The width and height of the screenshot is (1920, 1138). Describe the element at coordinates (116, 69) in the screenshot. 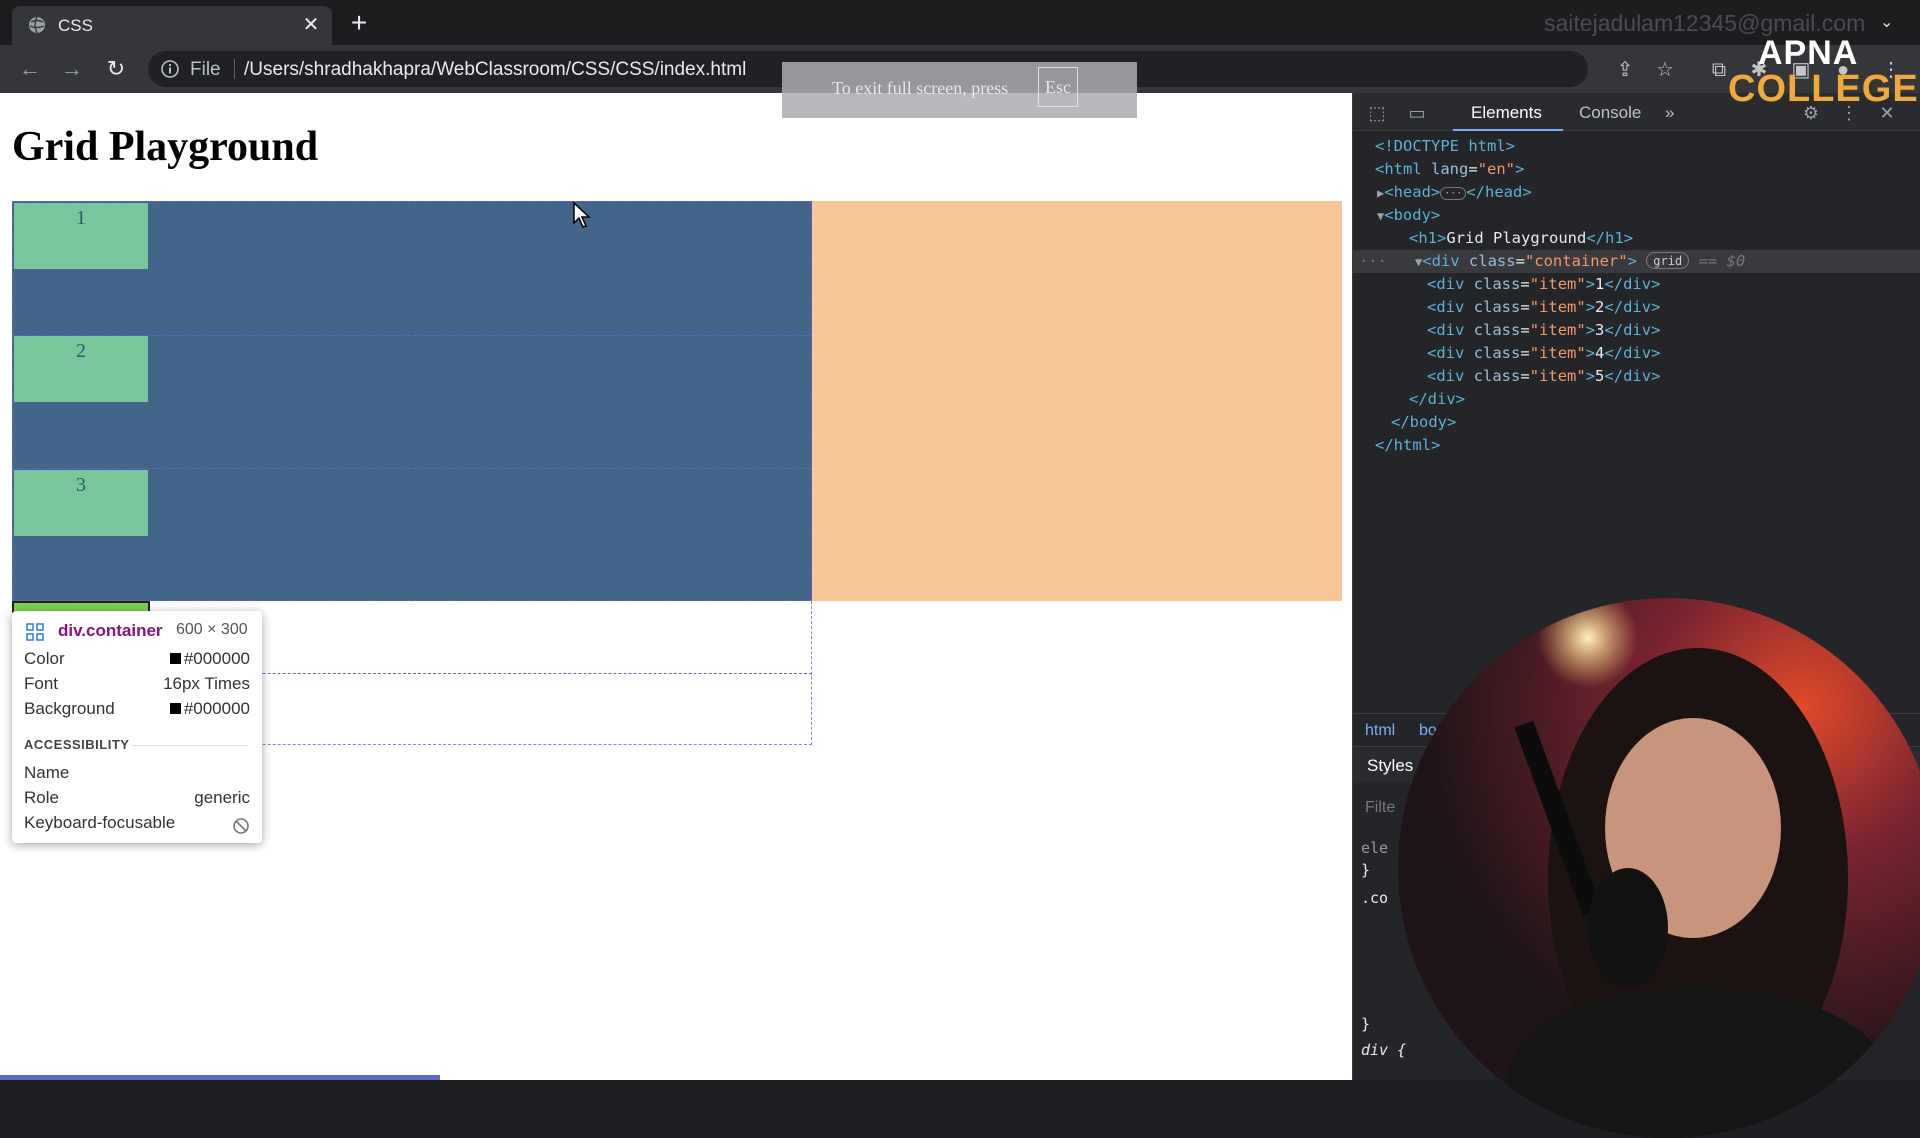

I see `reload-icon: ↻` at that location.